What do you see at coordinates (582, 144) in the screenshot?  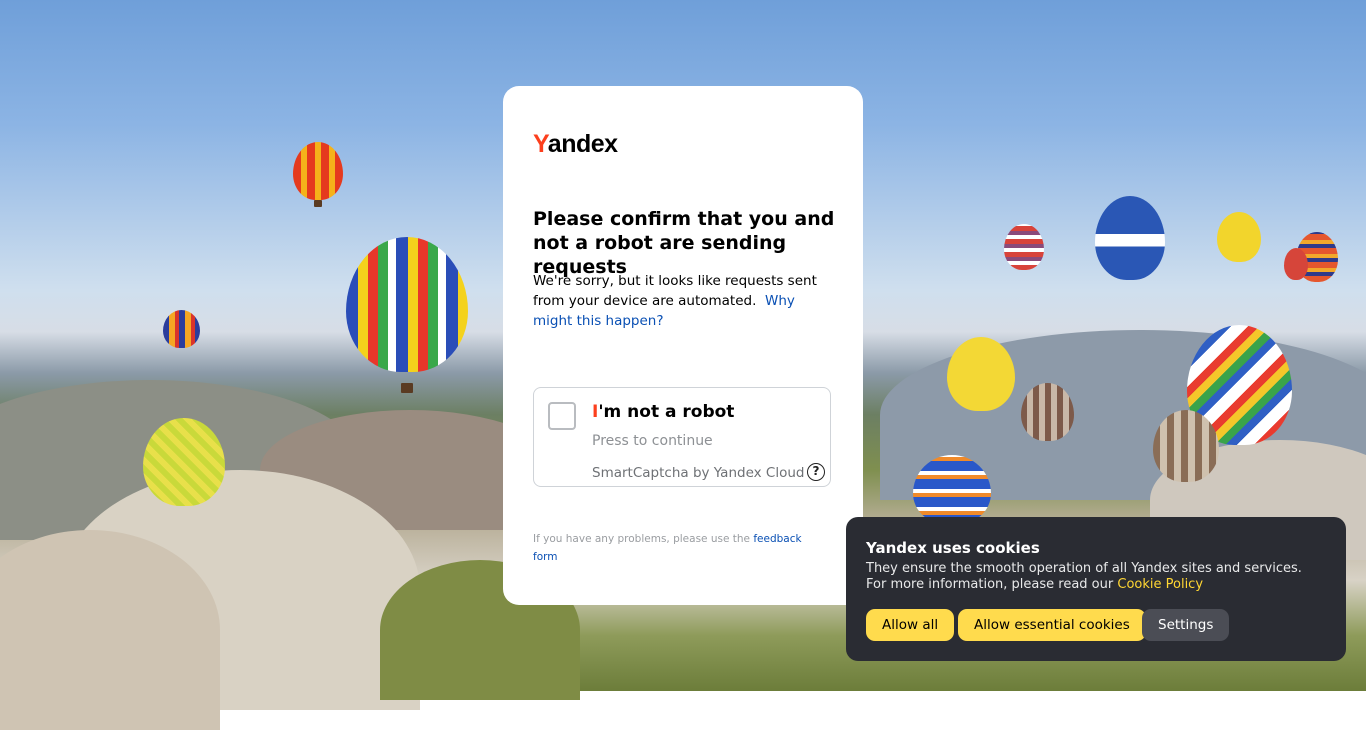 I see `logo-text: andex` at bounding box center [582, 144].